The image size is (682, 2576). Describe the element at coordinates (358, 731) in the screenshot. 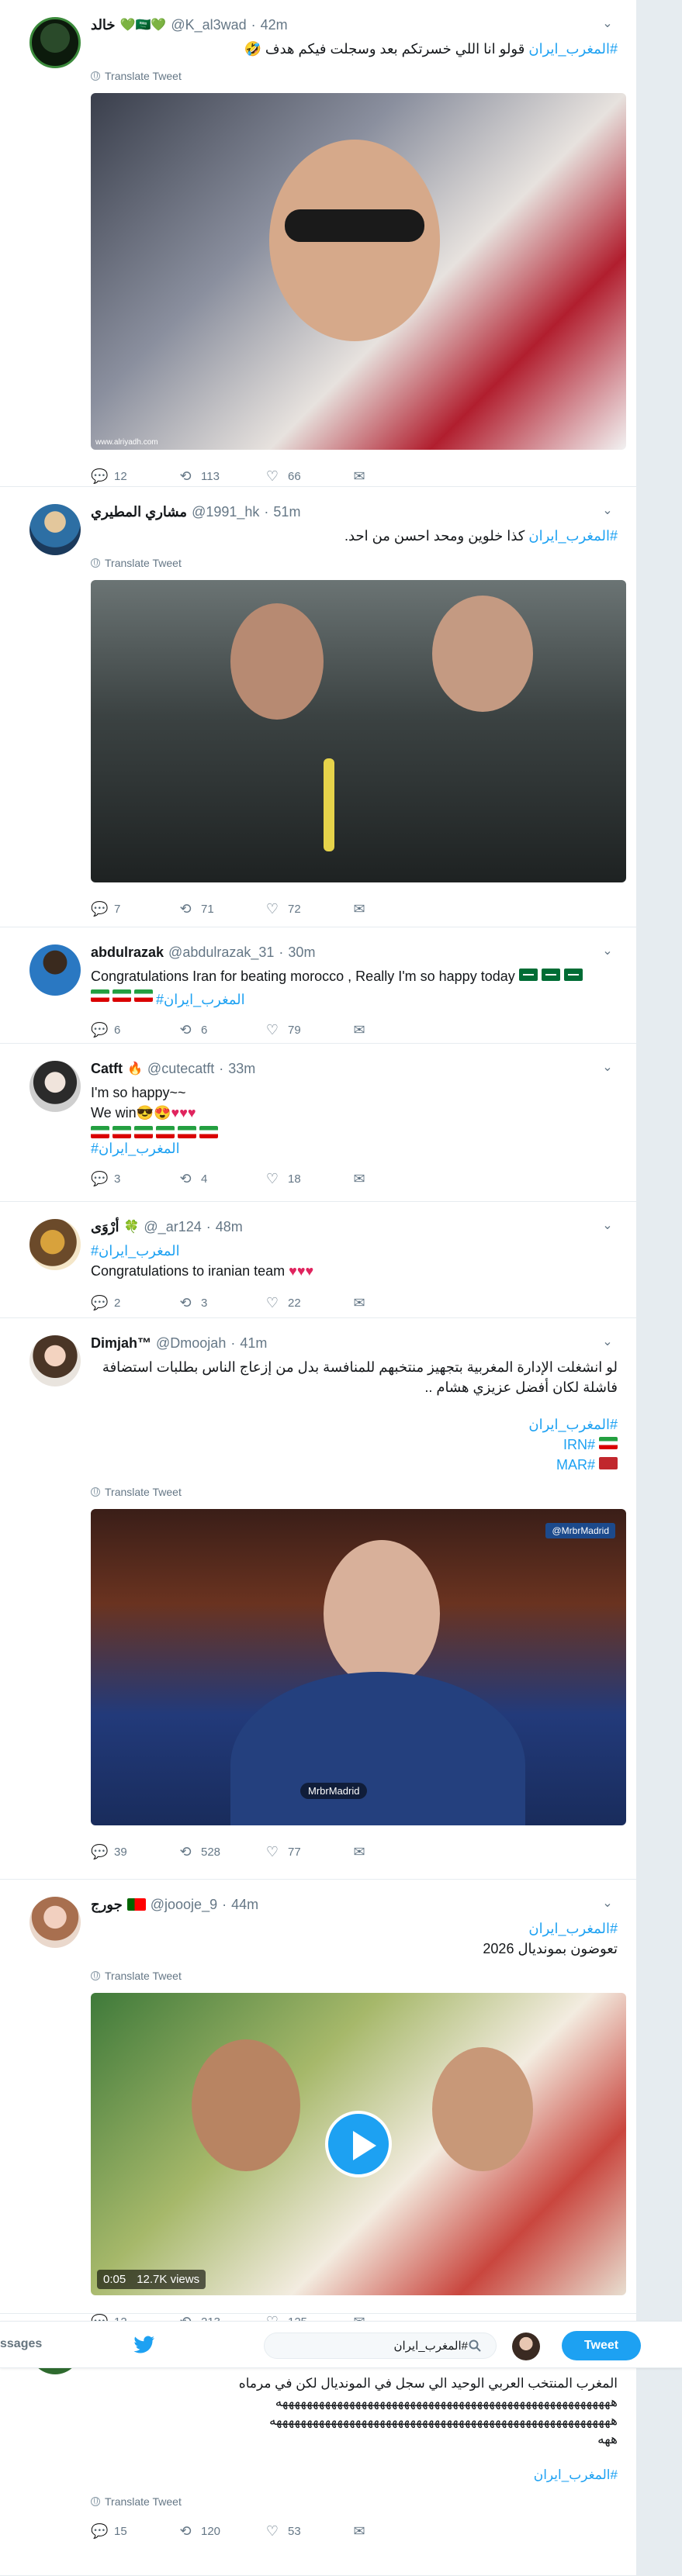

I see `tweet-photo` at that location.